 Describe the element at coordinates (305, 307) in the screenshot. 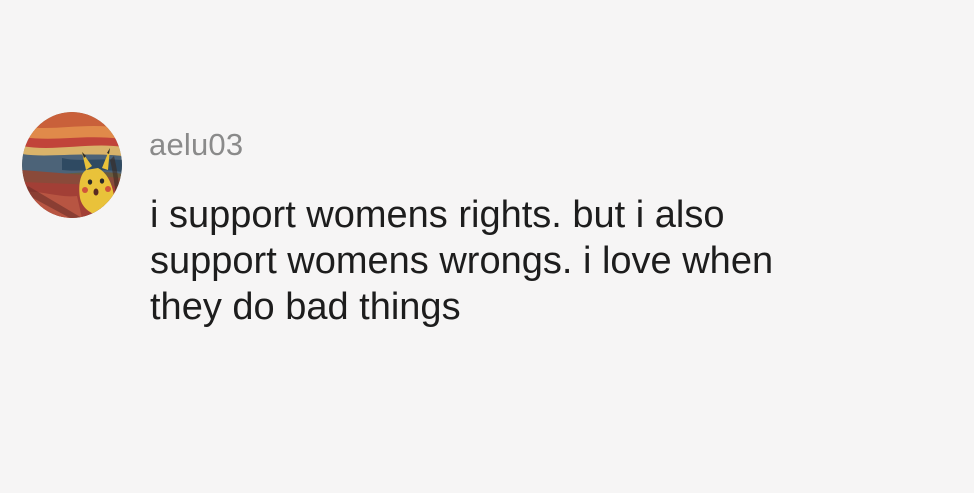

I see `comment-text-line: they do bad things` at that location.